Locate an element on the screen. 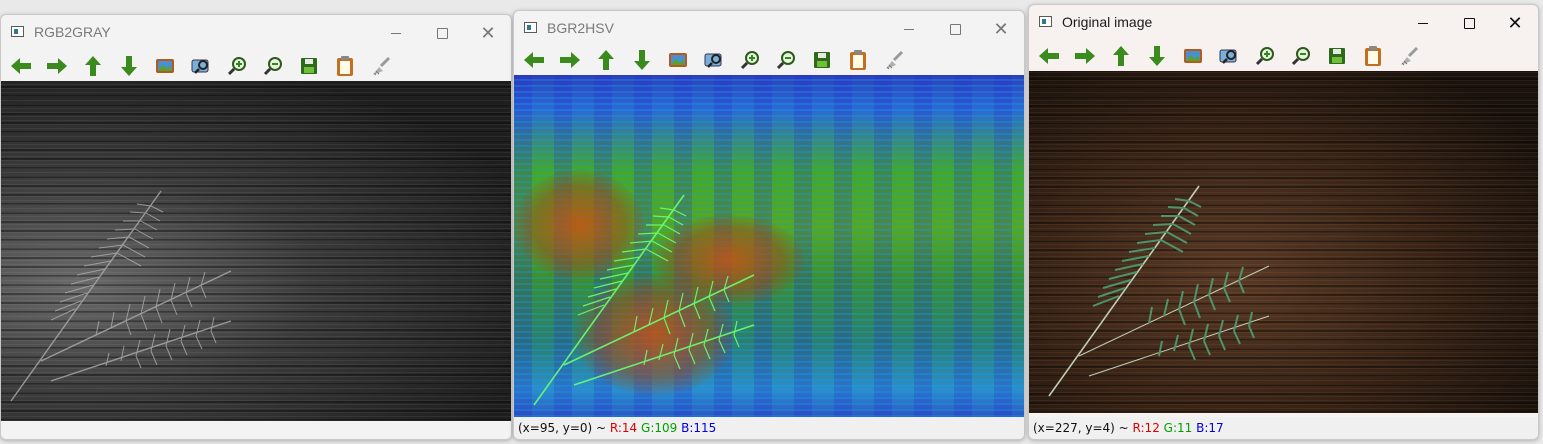 This screenshot has height=444, width=1543. pixel-green-value: G:11 is located at coordinates (1178, 428).